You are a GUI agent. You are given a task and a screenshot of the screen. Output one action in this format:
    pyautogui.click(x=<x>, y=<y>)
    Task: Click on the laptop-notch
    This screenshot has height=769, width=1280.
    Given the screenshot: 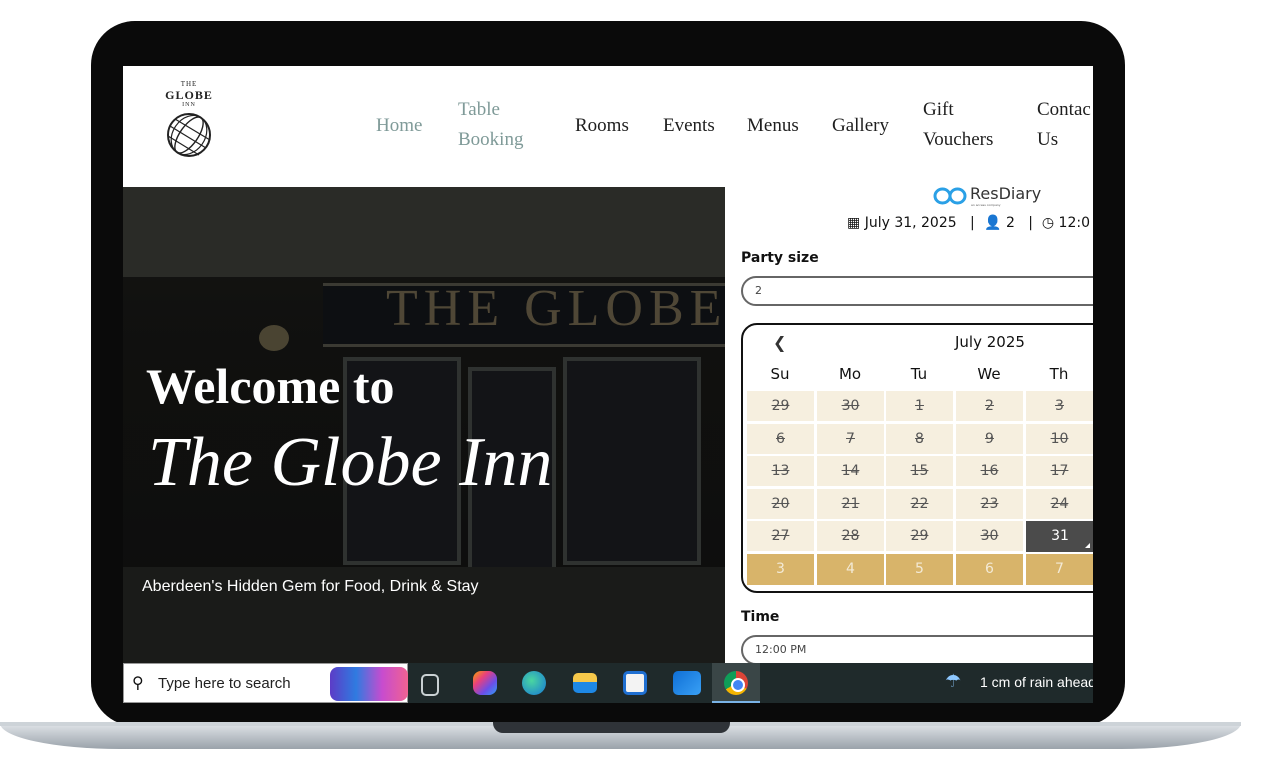 What is the action you would take?
    pyautogui.click(x=611, y=727)
    